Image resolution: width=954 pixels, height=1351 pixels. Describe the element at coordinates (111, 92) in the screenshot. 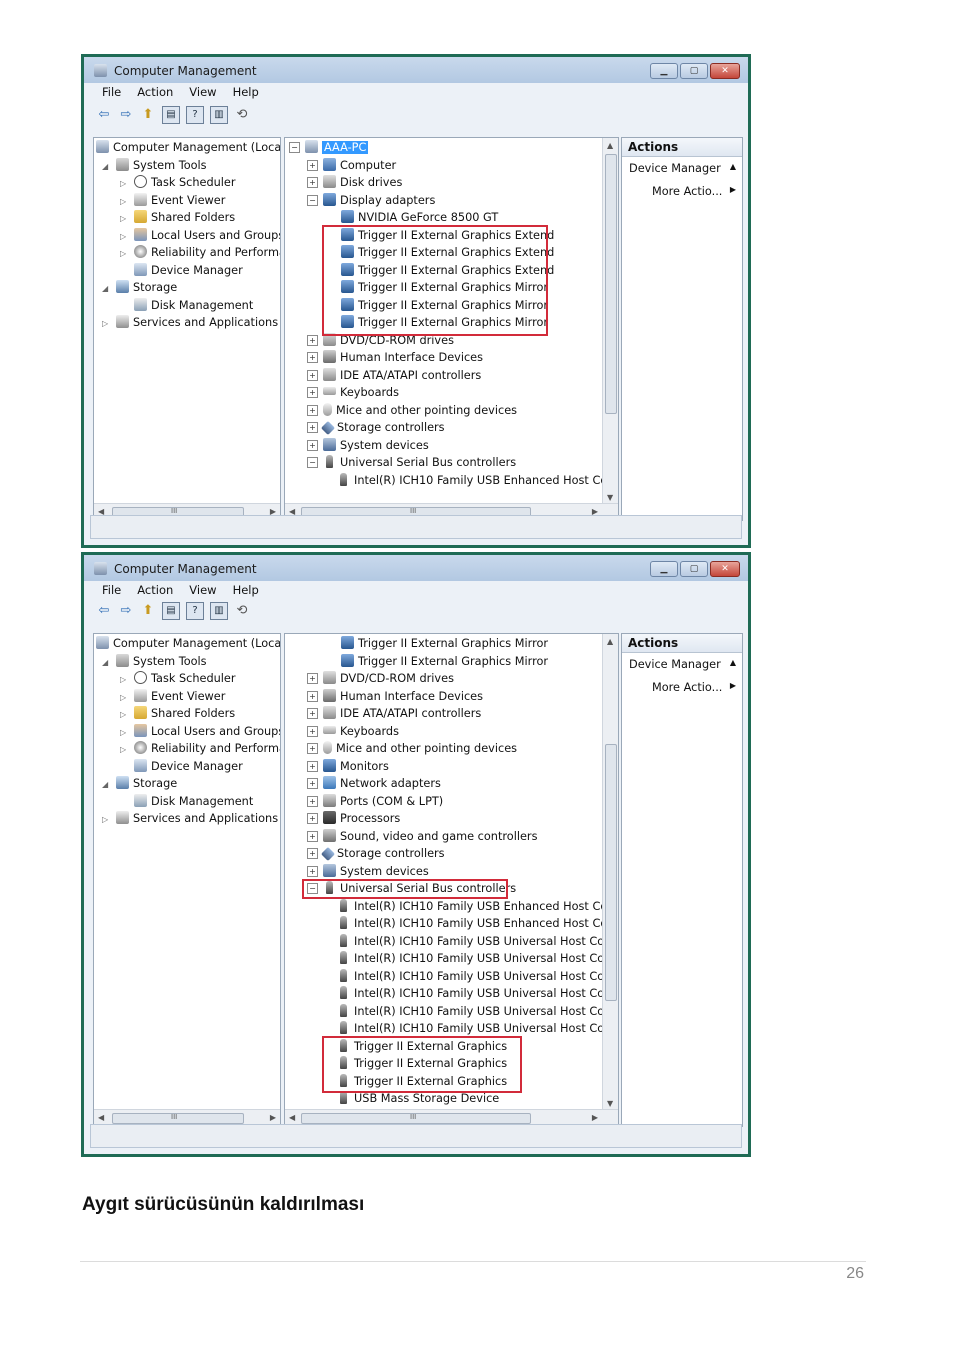

I see `menu-file: File` at that location.